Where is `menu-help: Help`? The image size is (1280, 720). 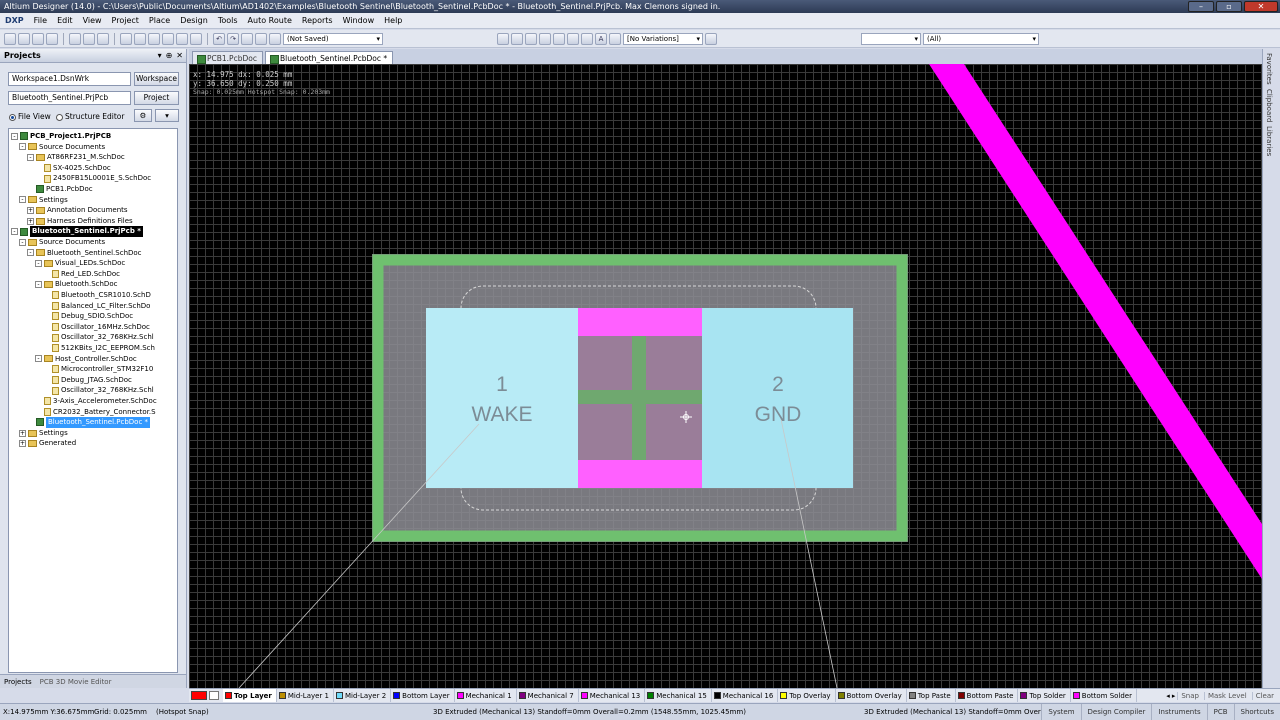 menu-help: Help is located at coordinates (393, 21).